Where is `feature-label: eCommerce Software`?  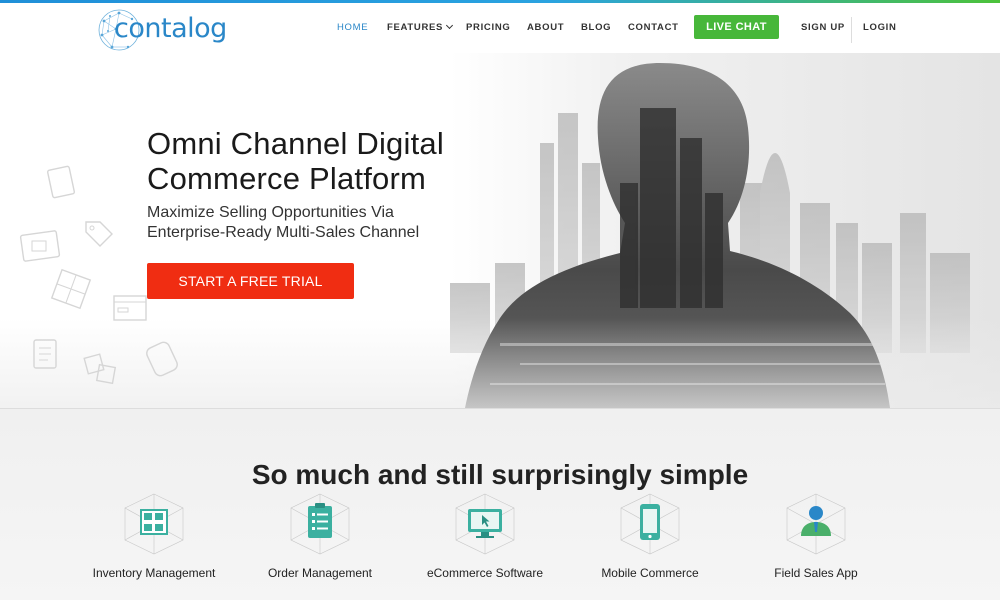
feature-label: eCommerce Software is located at coordinates (485, 573).